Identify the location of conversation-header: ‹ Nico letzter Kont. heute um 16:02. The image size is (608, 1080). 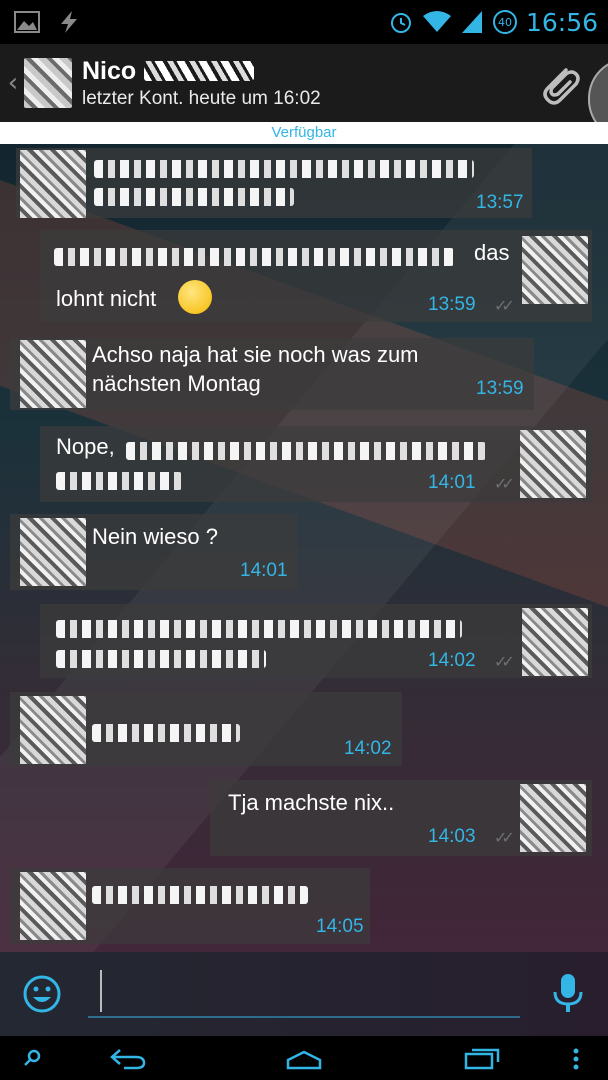
(304, 83).